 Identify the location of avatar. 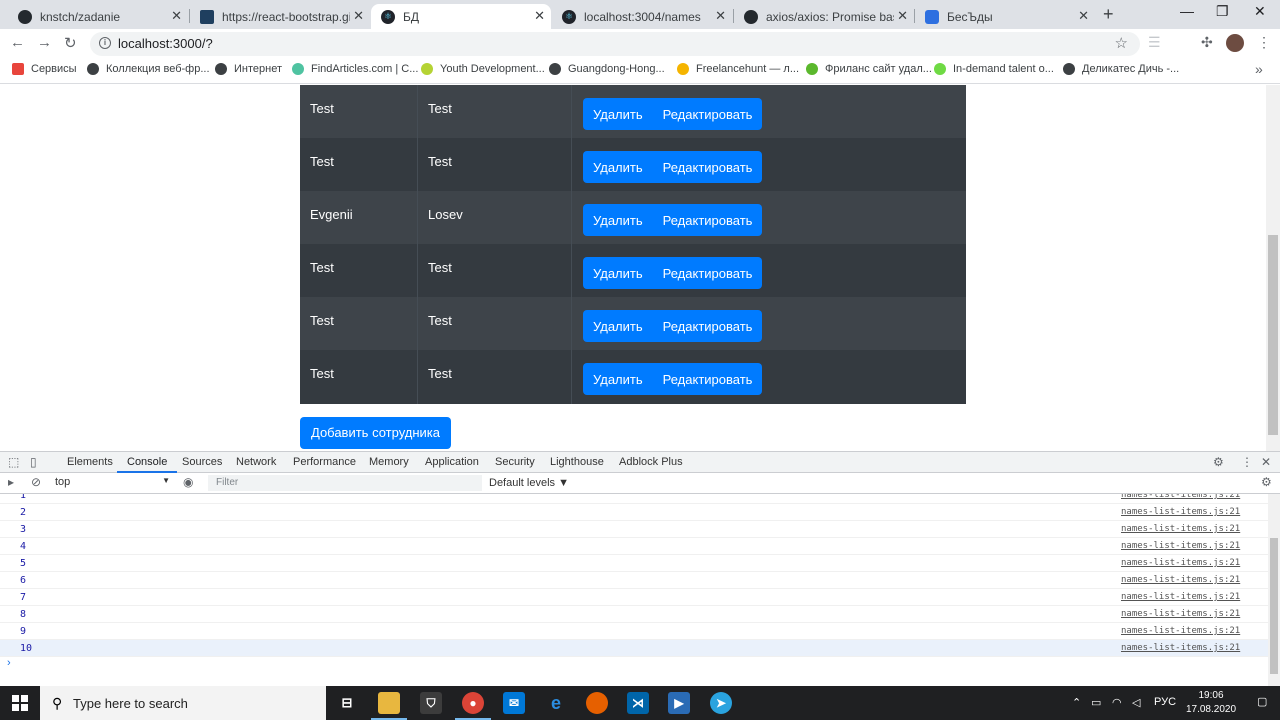
(1235, 43).